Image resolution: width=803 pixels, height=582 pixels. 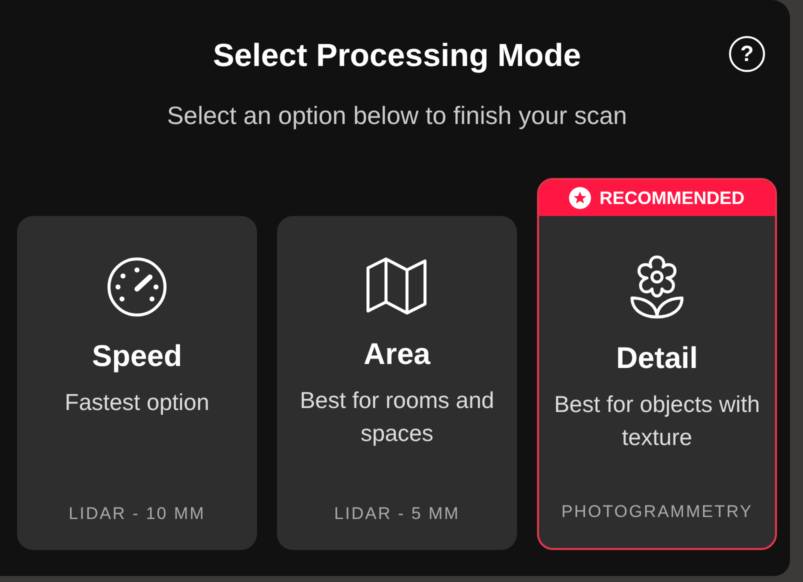 What do you see at coordinates (657, 421) in the screenshot?
I see `option-description: Best for objects with texture` at bounding box center [657, 421].